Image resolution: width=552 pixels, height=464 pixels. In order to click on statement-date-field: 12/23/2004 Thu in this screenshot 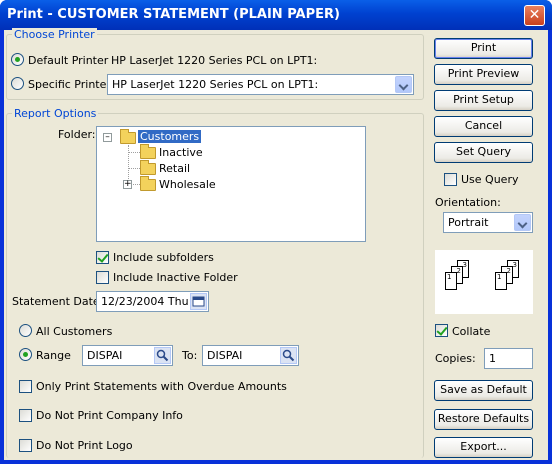, I will do `click(152, 301)`.